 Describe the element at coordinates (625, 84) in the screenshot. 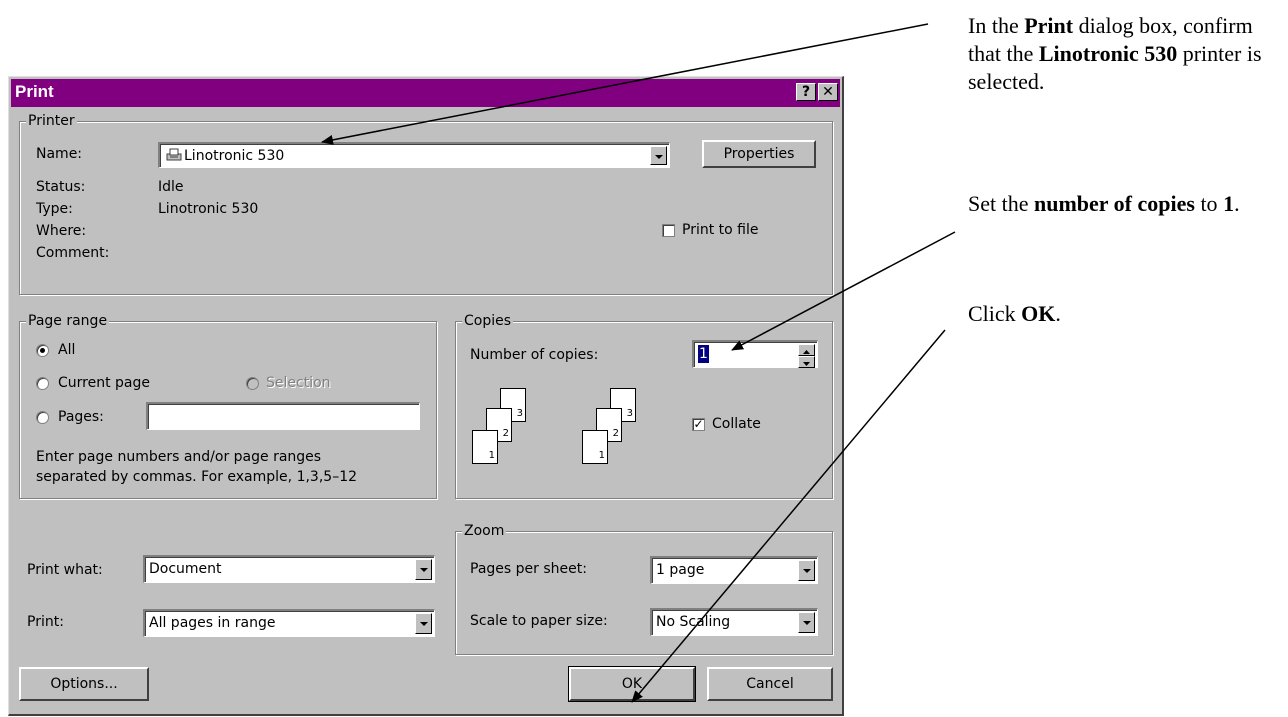

I see `arrow-to-printer-name` at that location.